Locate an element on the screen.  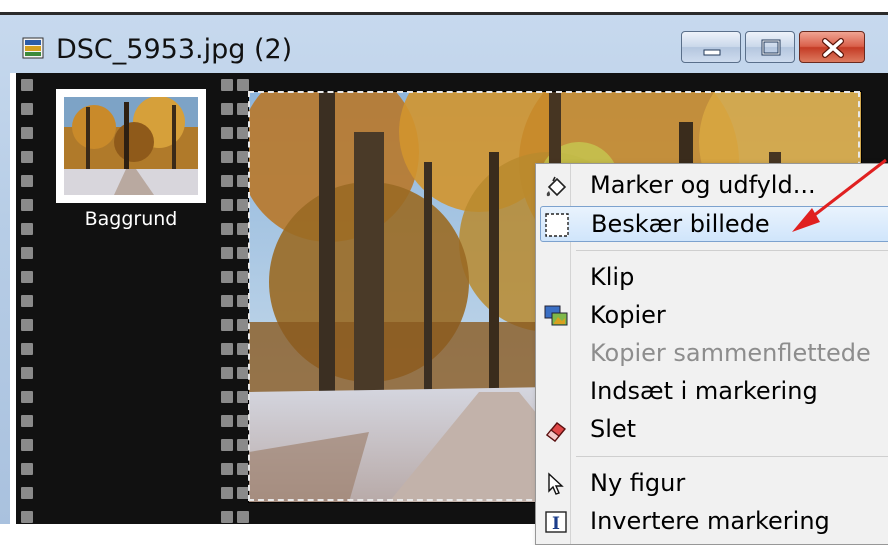
menu-item-cut: Klip is located at coordinates (712, 278).